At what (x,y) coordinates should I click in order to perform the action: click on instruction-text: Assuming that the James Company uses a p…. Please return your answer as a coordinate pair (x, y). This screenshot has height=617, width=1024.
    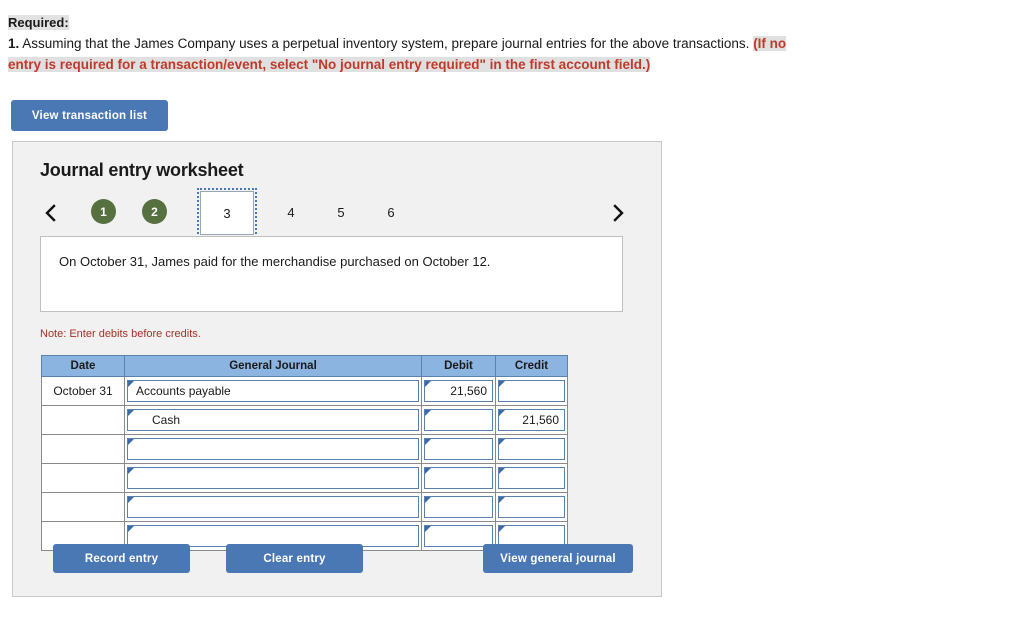
    Looking at the image, I should click on (386, 43).